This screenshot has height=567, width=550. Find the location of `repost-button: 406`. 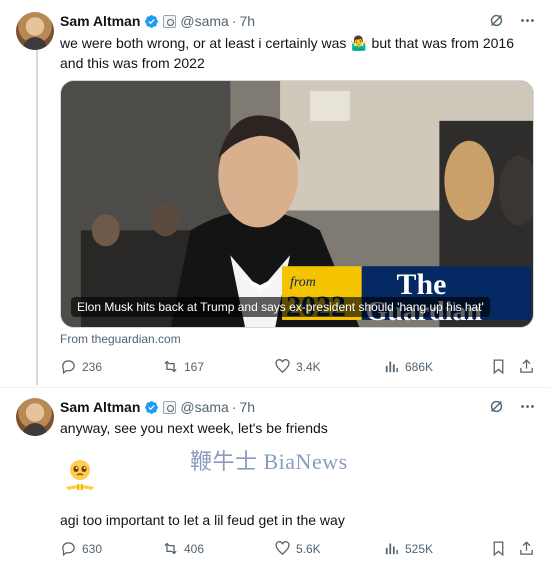

repost-button: 406 is located at coordinates (183, 548).